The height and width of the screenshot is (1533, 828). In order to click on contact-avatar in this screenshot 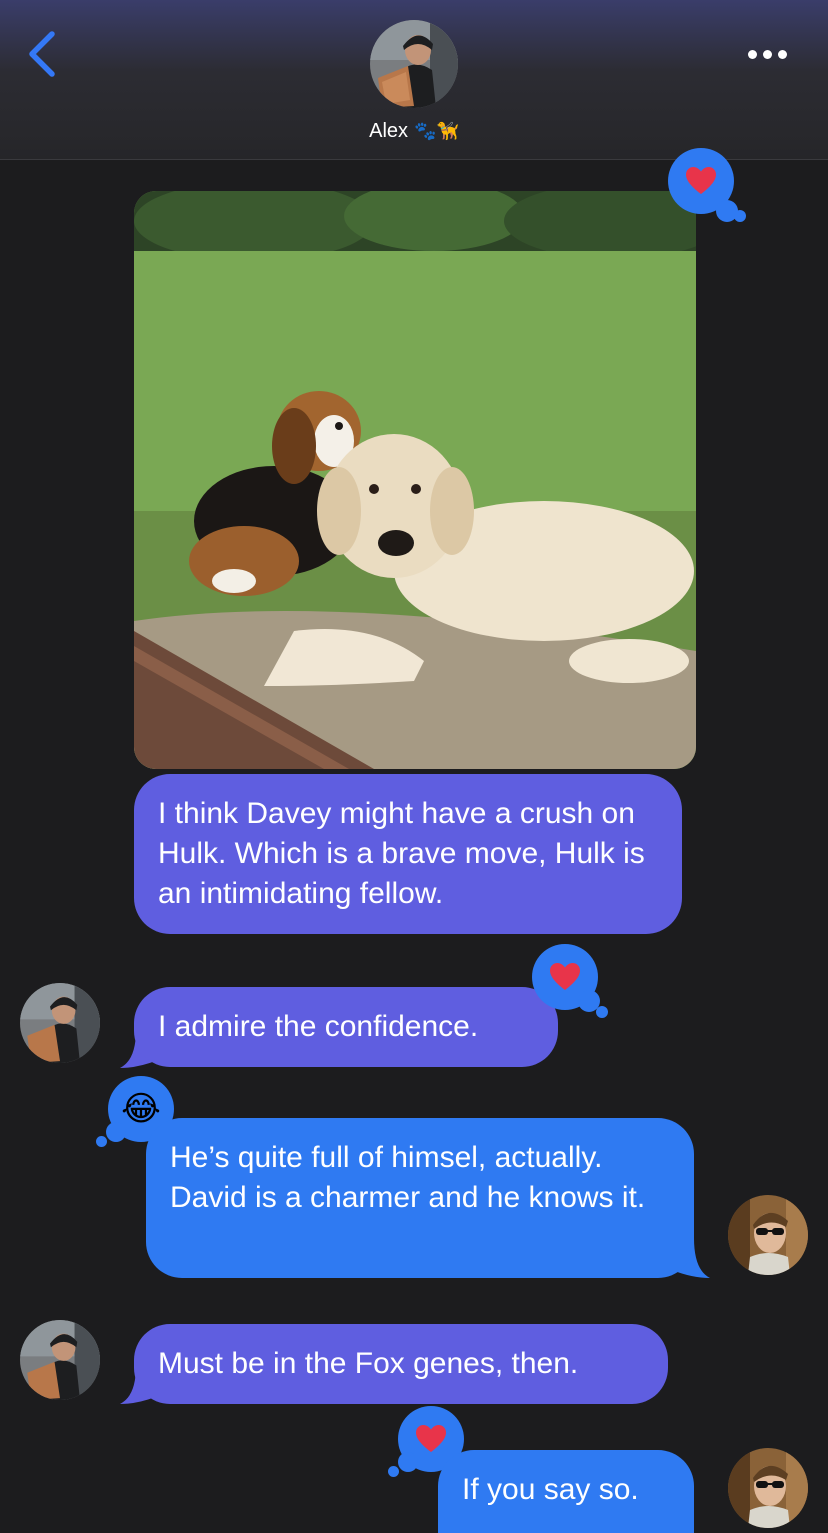, I will do `click(414, 64)`.